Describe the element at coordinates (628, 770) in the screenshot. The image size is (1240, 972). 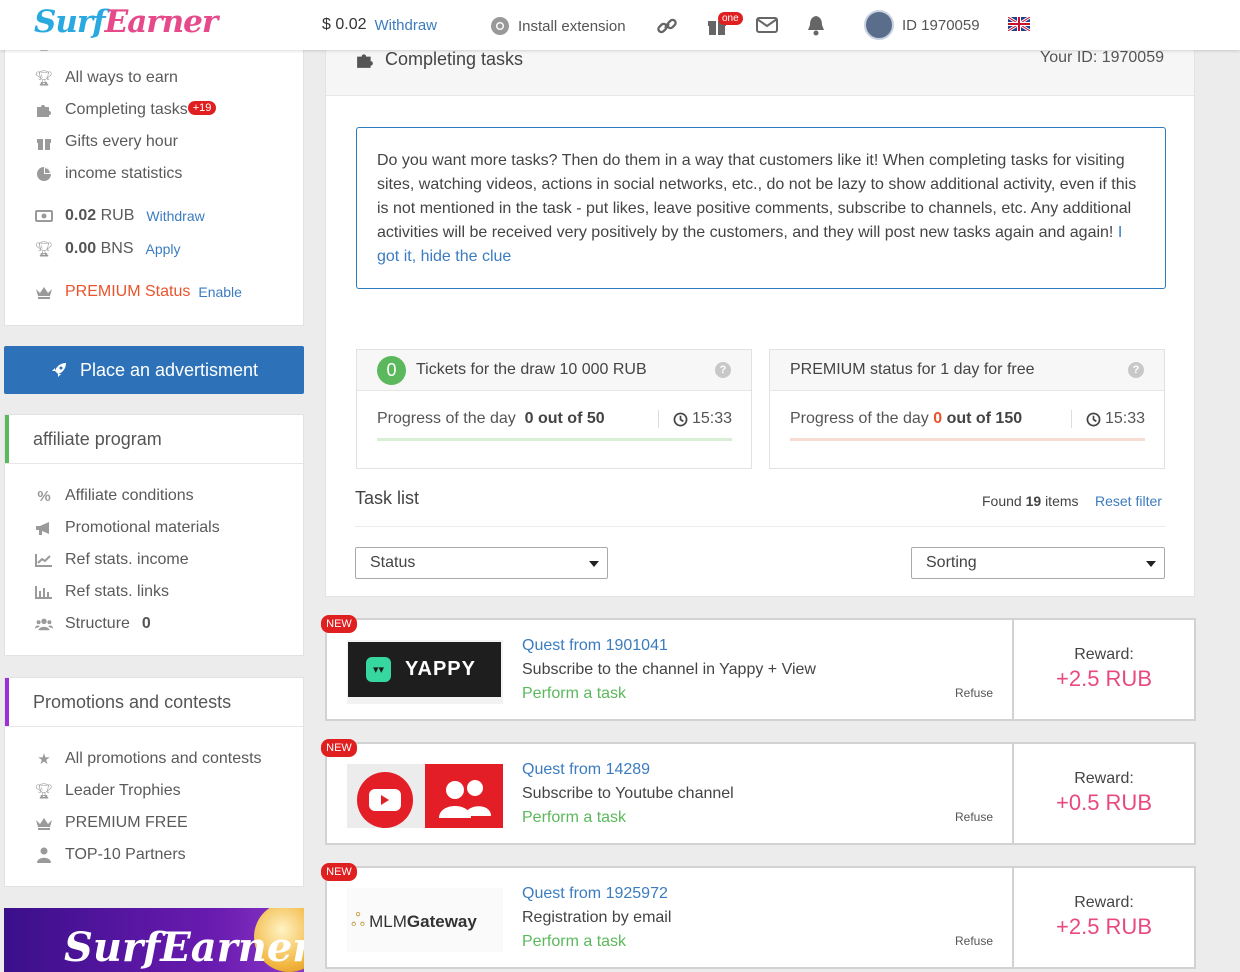
I see `task-quest-link: Quest from 14289` at that location.